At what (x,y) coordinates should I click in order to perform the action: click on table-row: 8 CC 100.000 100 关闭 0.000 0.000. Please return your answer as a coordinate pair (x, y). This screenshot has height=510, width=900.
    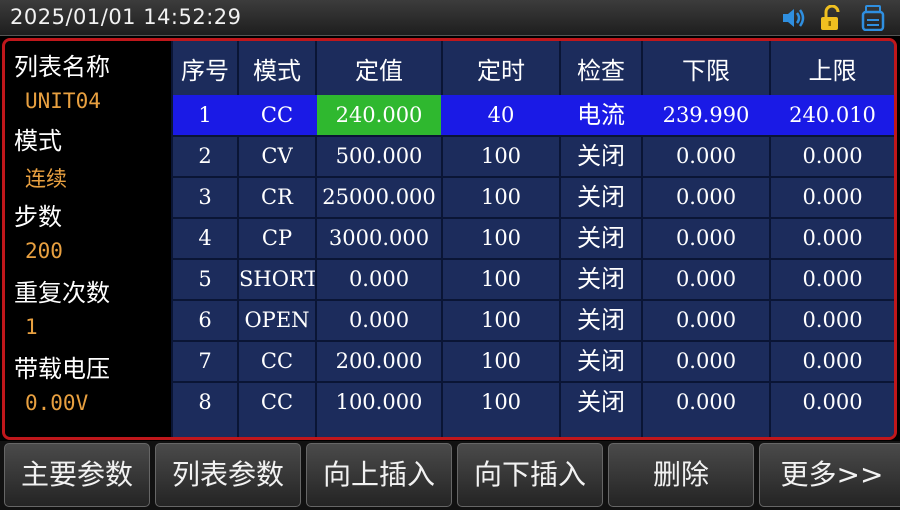
    Looking at the image, I should click on (533, 402).